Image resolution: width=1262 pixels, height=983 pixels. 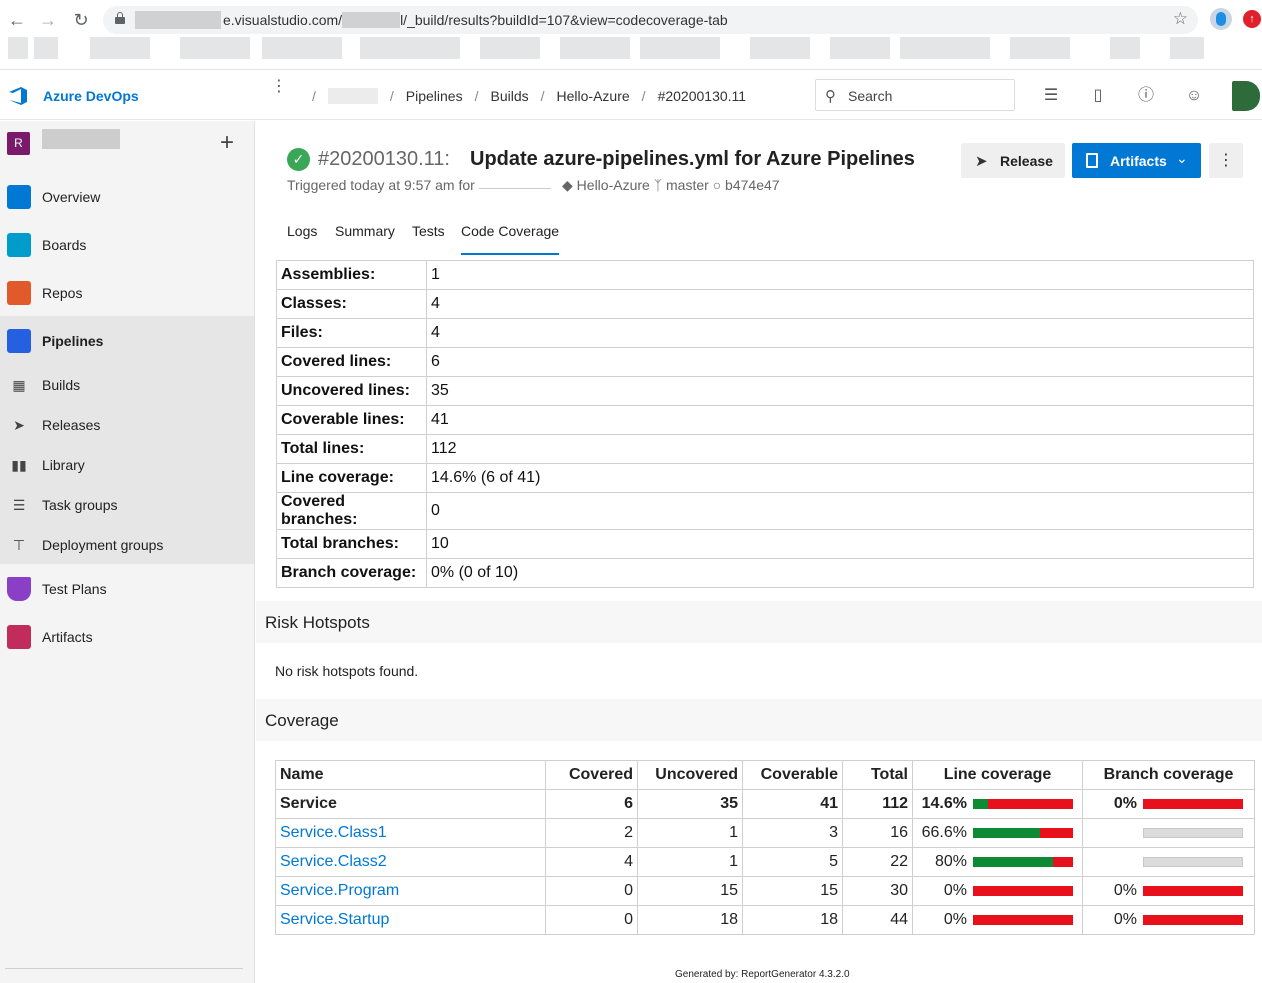 I want to click on project-name-redacted, so click(x=81, y=139).